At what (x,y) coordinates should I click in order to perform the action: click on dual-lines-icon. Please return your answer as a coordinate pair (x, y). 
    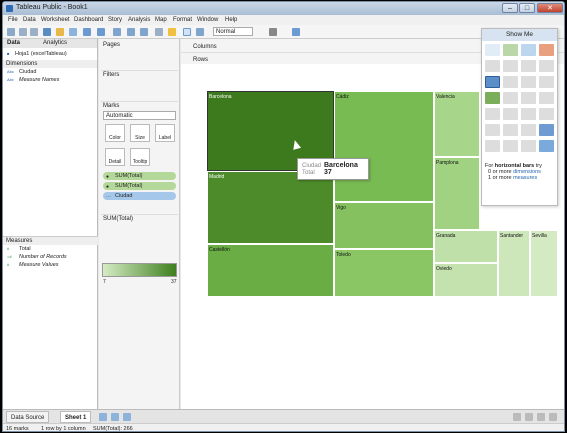
    Looking at the image, I should click on (510, 114).